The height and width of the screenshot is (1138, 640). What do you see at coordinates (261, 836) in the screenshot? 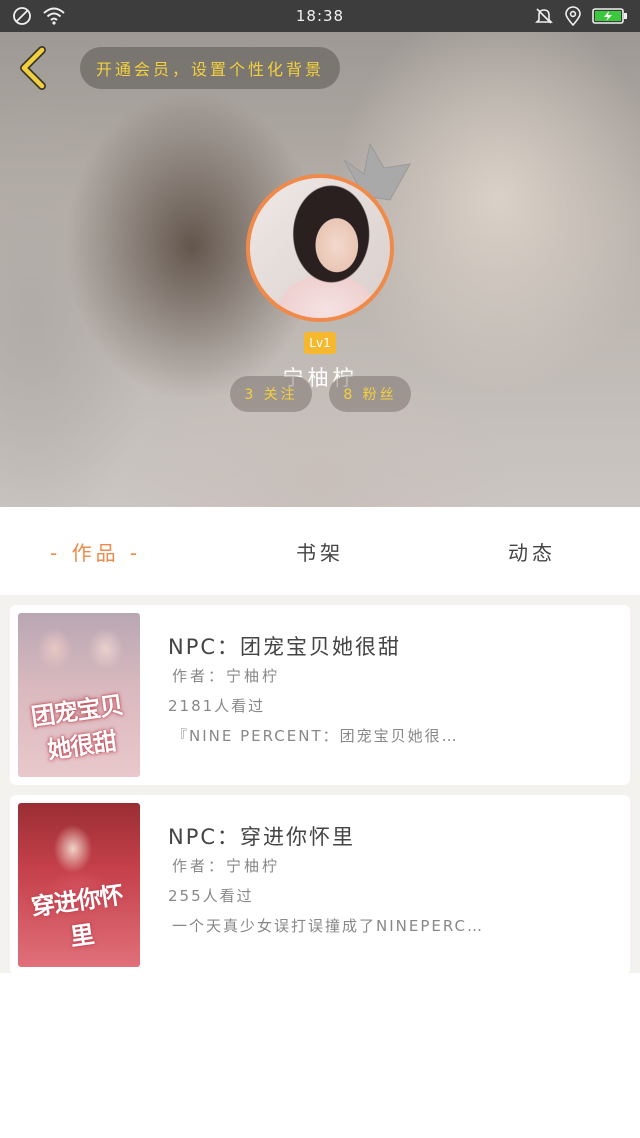
I see `book-title: NPC：穿进你怀里` at bounding box center [261, 836].